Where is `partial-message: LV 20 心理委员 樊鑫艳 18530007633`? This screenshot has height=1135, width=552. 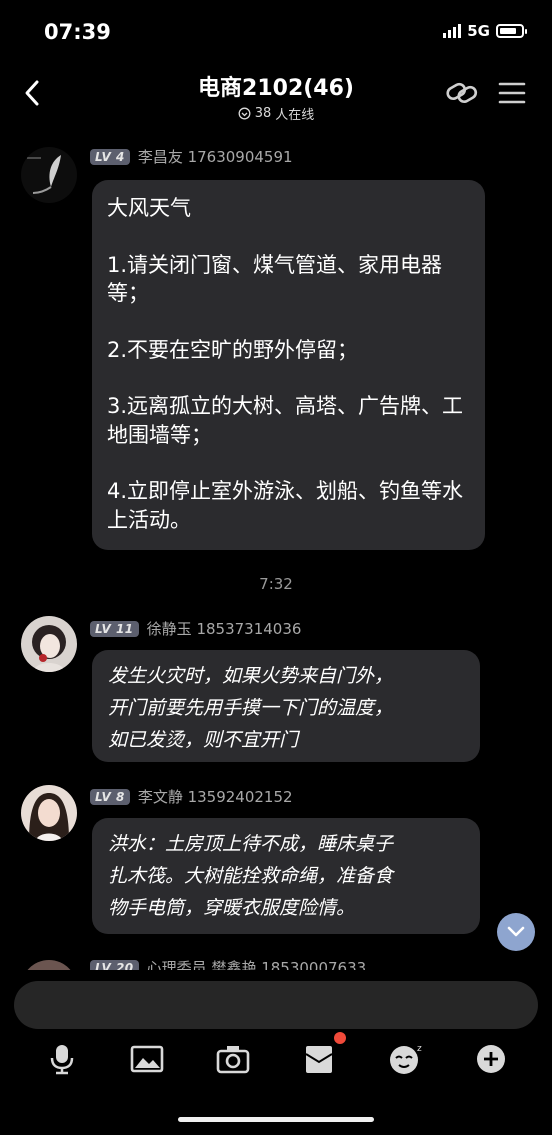 partial-message: LV 20 心理委员 樊鑫艳 18530007633 is located at coordinates (276, 962).